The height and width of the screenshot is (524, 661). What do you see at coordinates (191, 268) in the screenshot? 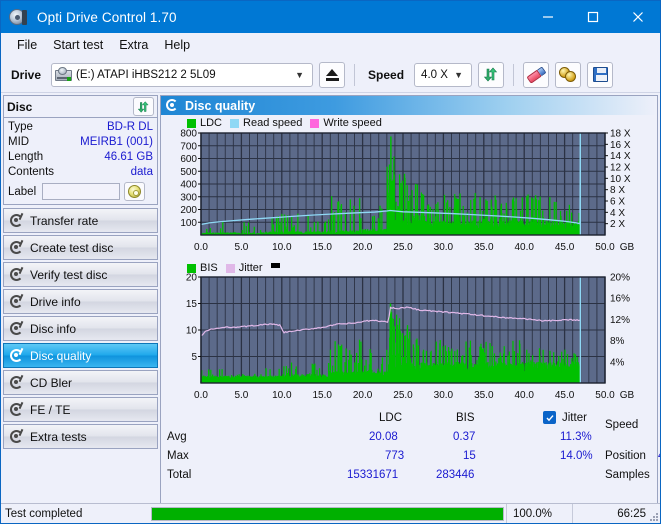
I see `legend-swatch-bis` at bounding box center [191, 268].